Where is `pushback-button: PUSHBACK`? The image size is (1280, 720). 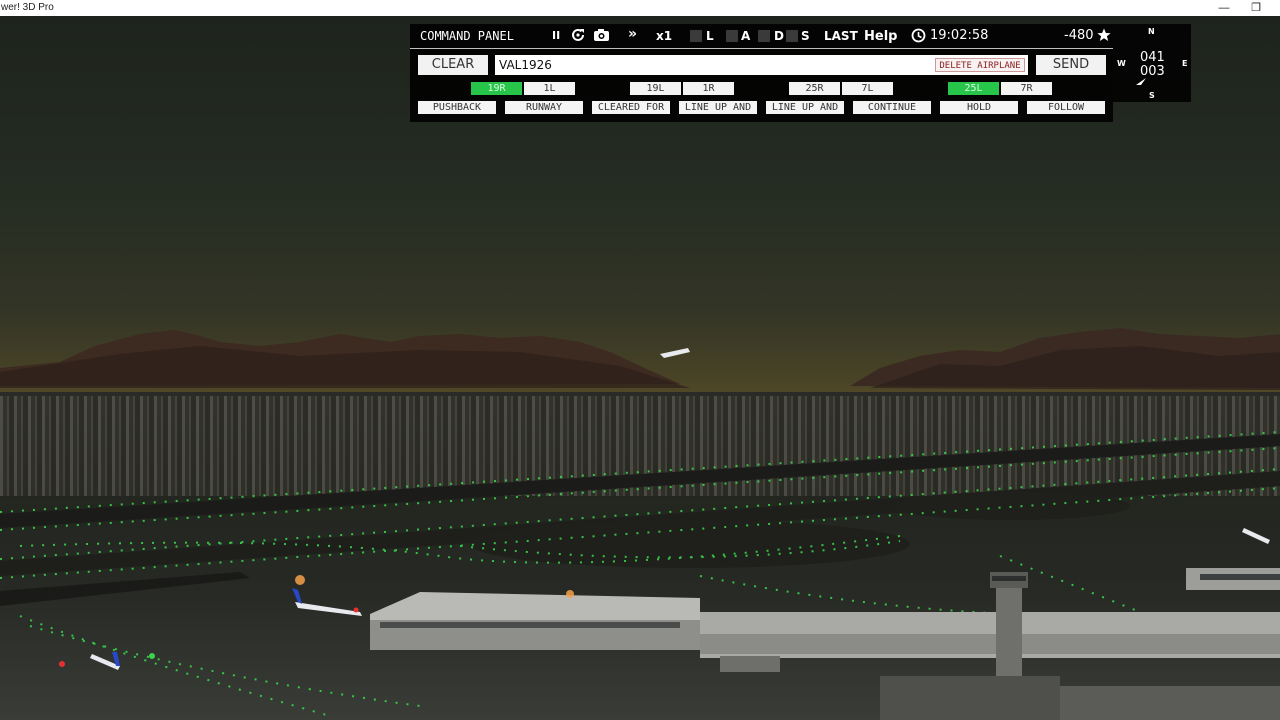 pushback-button: PUSHBACK is located at coordinates (457, 107).